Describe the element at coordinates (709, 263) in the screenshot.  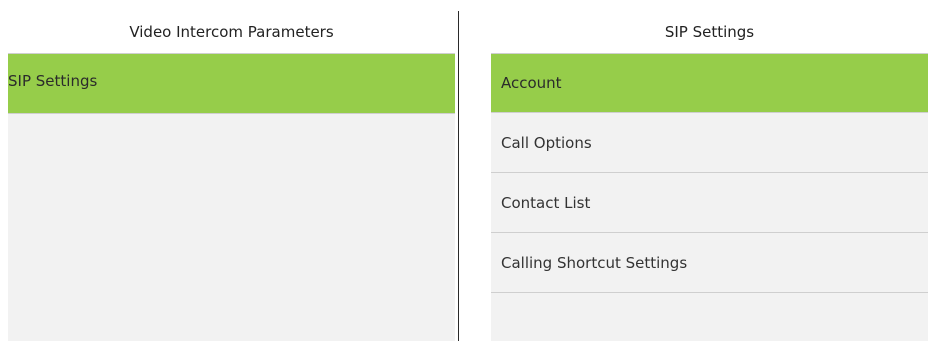
I see `menu-item-calling-shortcut-settings: Calling Shortcut Settings` at that location.